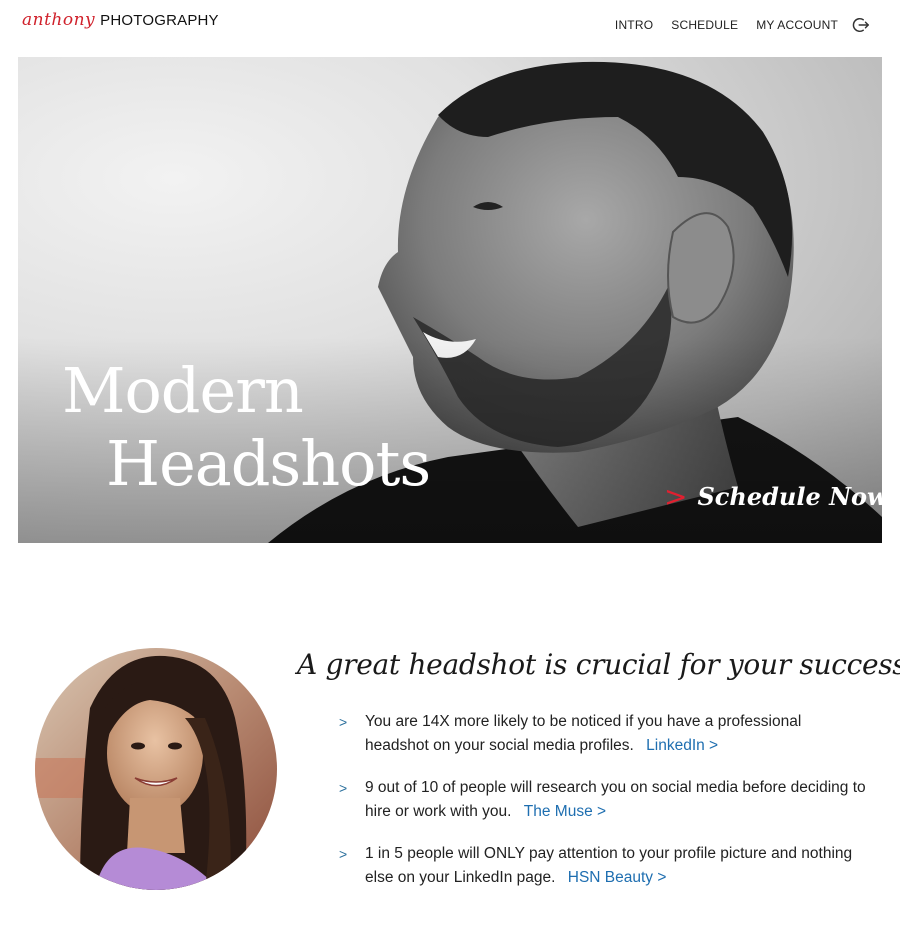  What do you see at coordinates (704, 25) in the screenshot?
I see `nav-schedule: SCHEDULE` at bounding box center [704, 25].